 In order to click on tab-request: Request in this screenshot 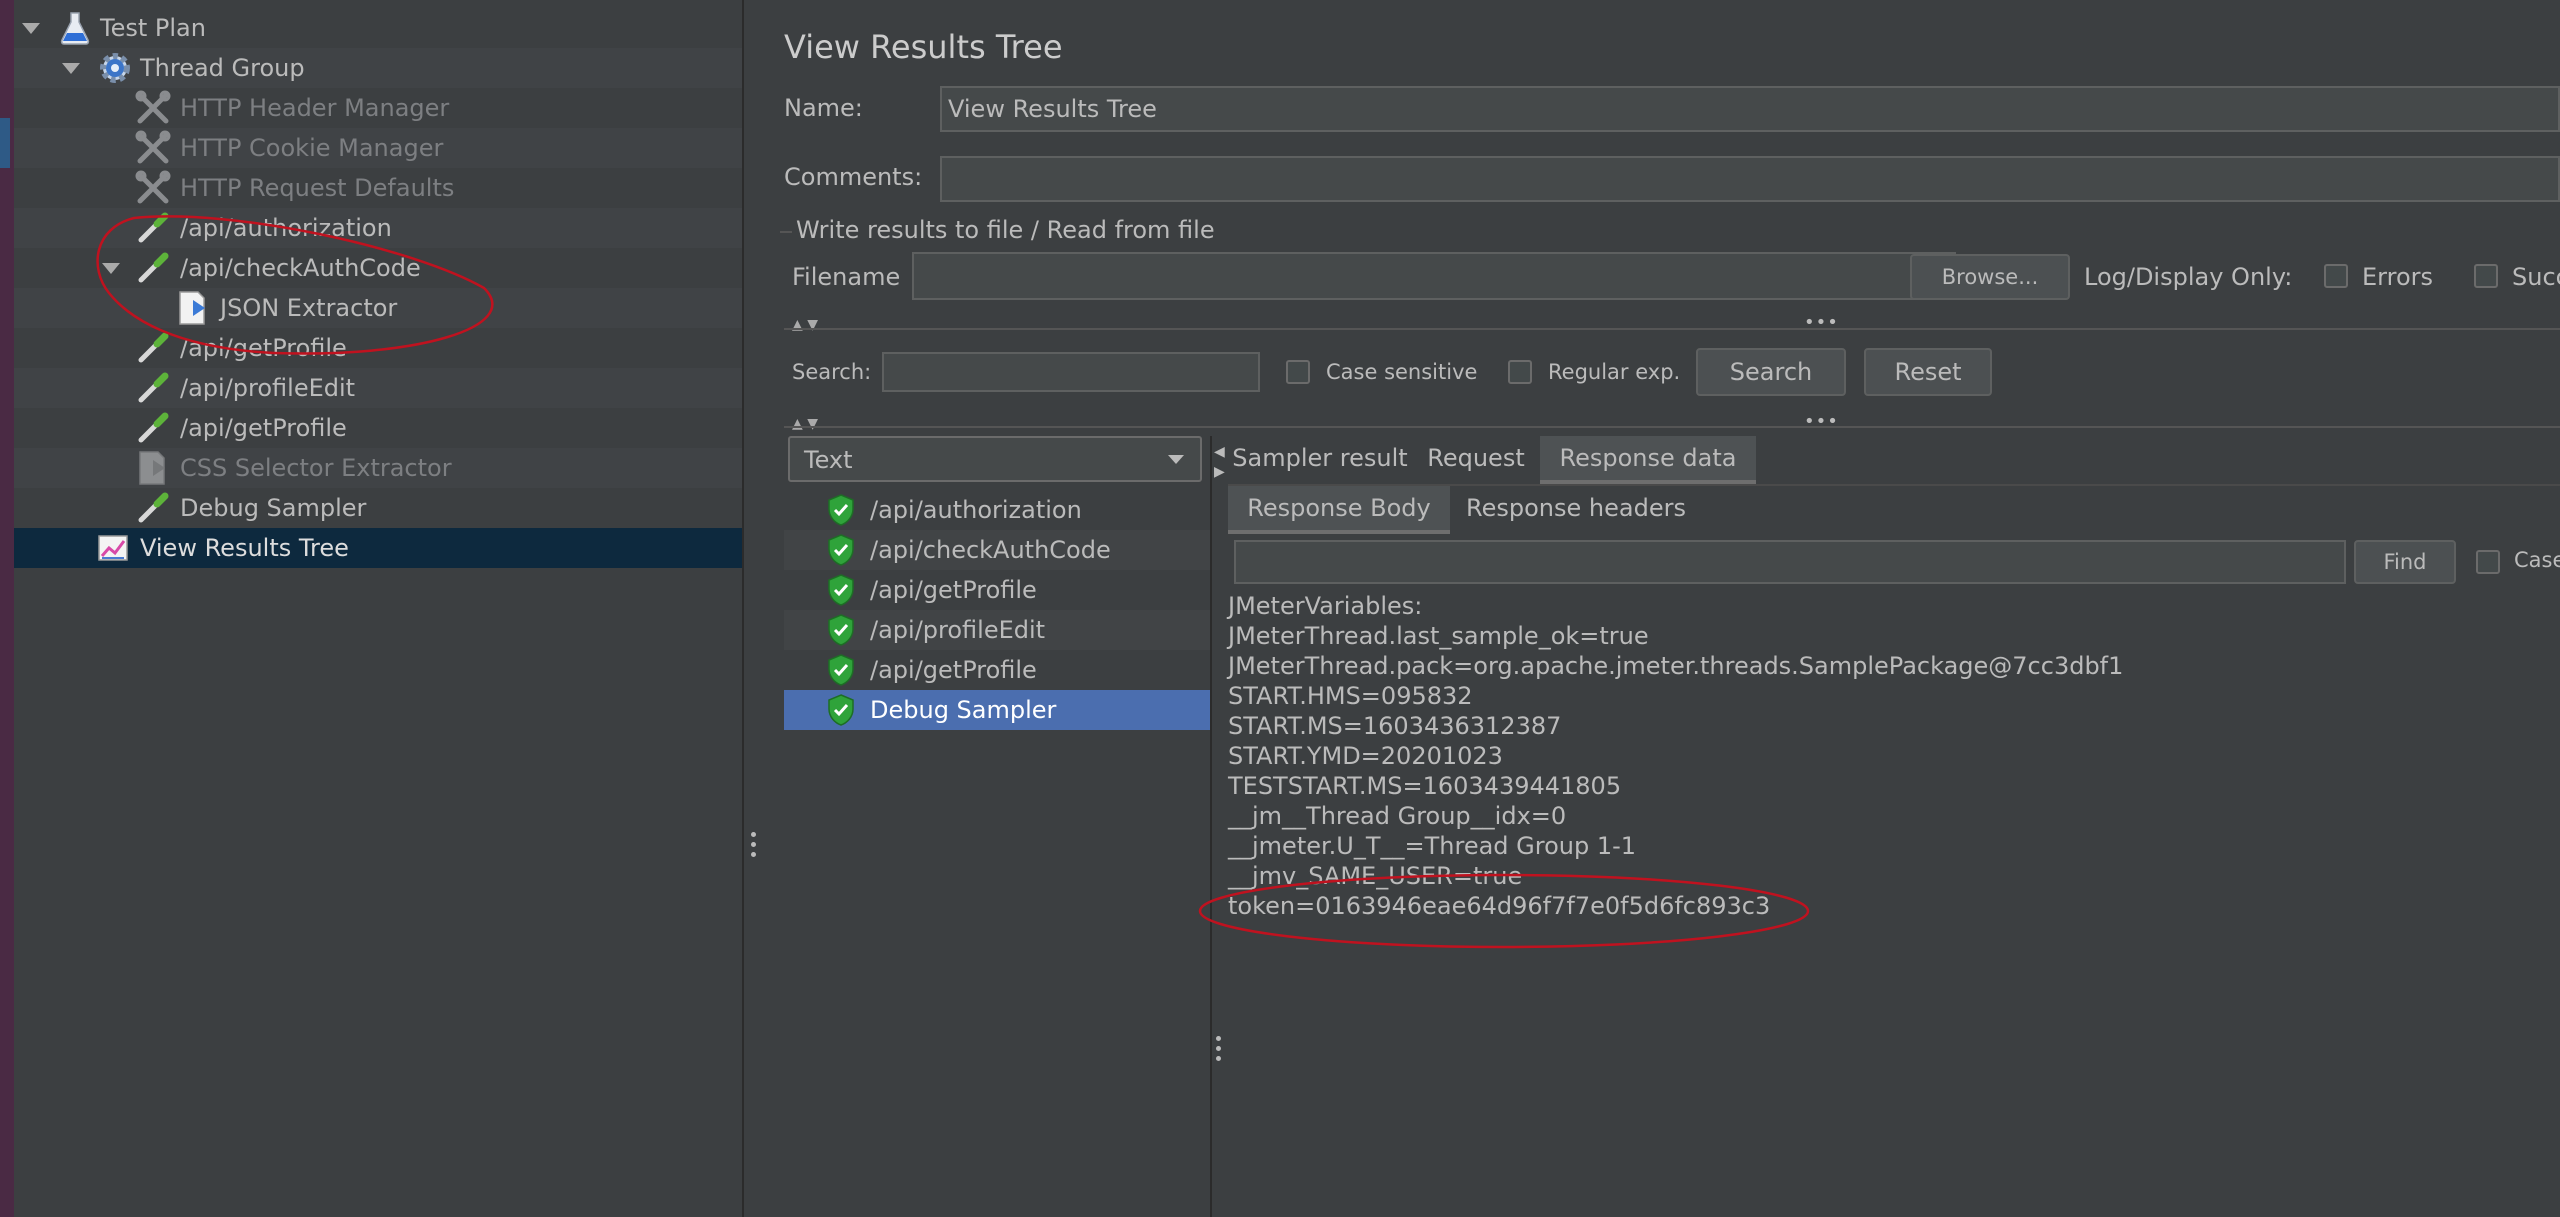, I will do `click(1476, 458)`.